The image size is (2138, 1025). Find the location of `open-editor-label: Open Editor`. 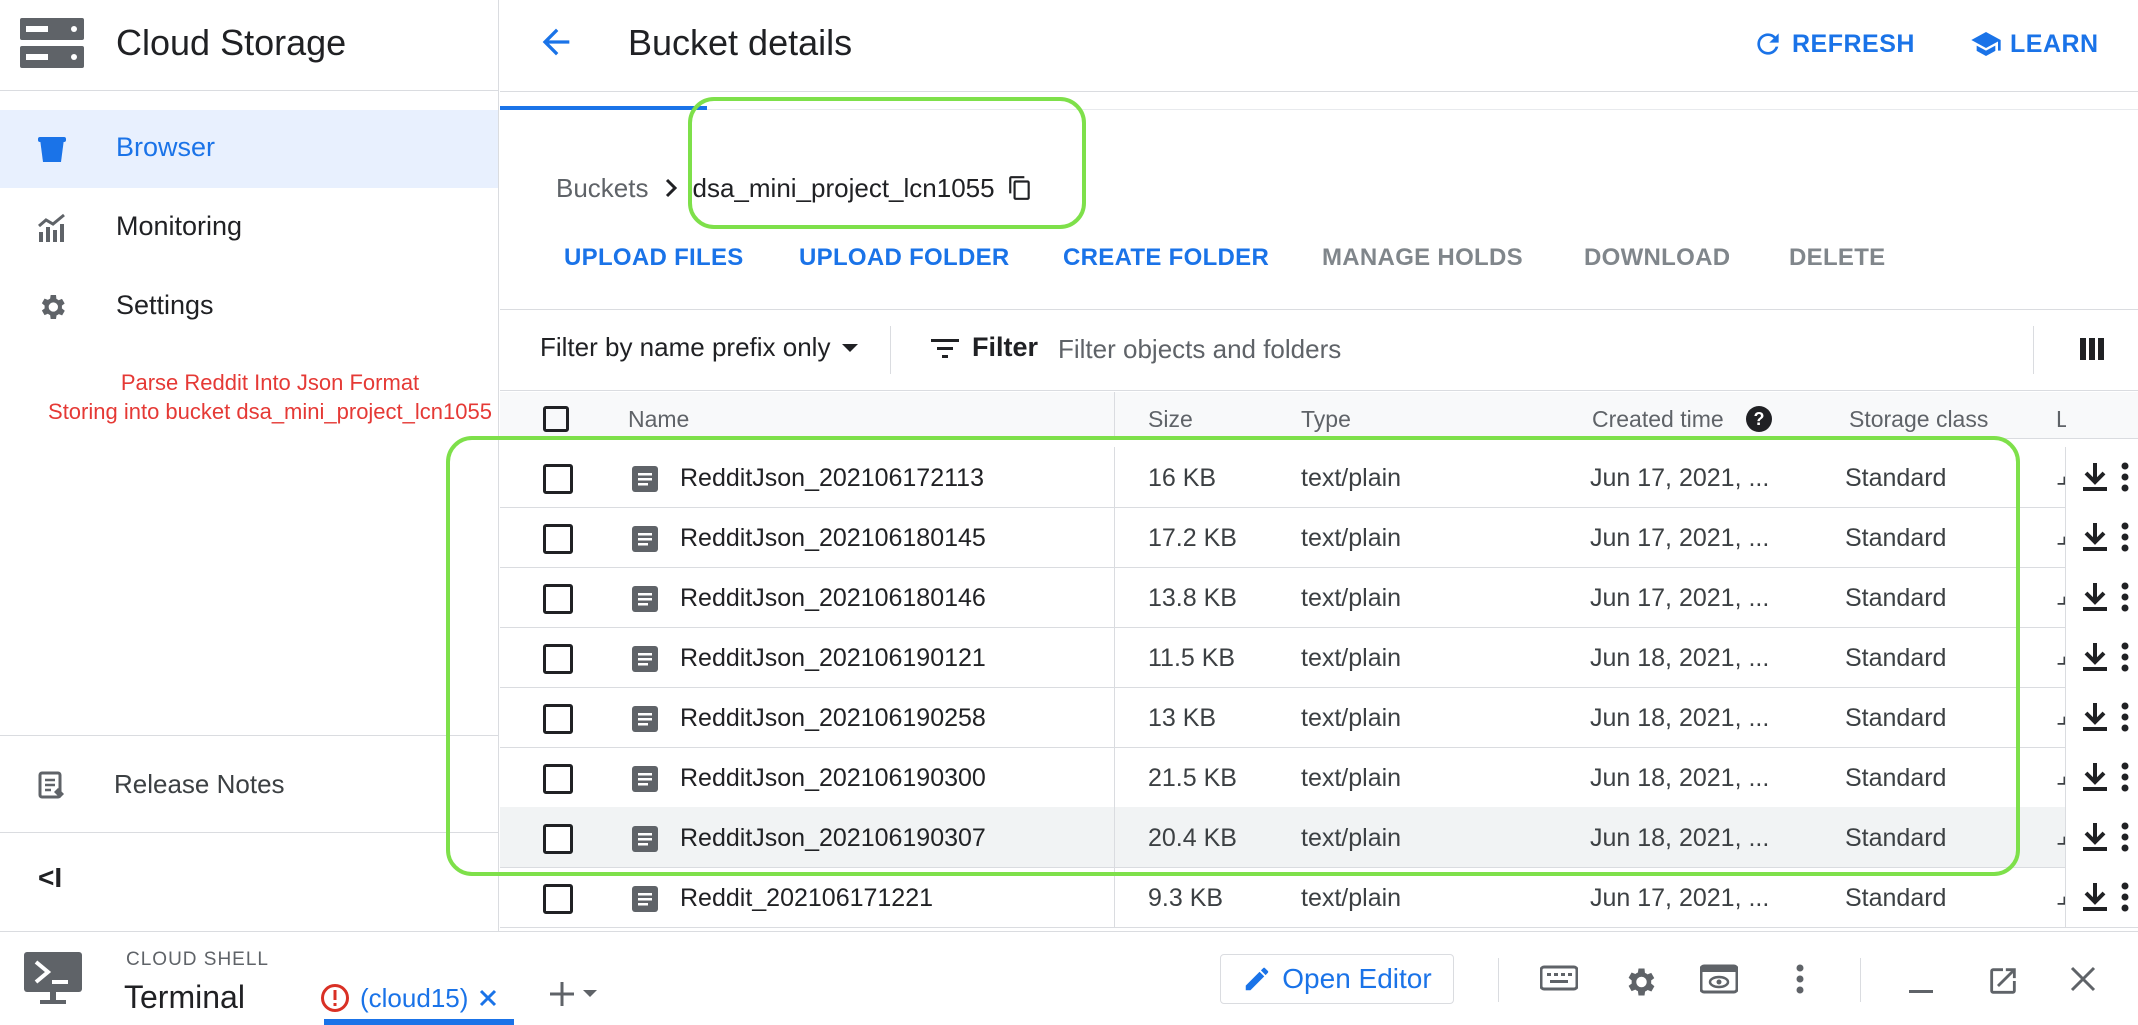

open-editor-label: Open Editor is located at coordinates (1357, 978).